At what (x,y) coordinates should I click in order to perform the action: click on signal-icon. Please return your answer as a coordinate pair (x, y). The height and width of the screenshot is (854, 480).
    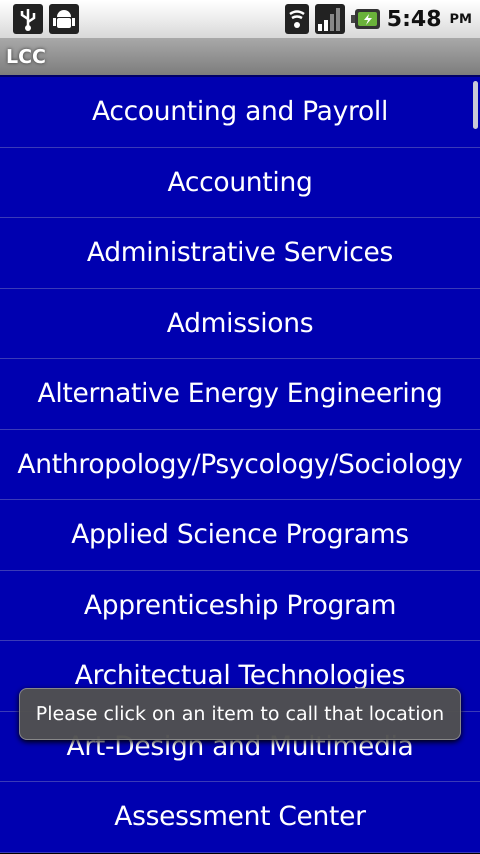
    Looking at the image, I should click on (329, 19).